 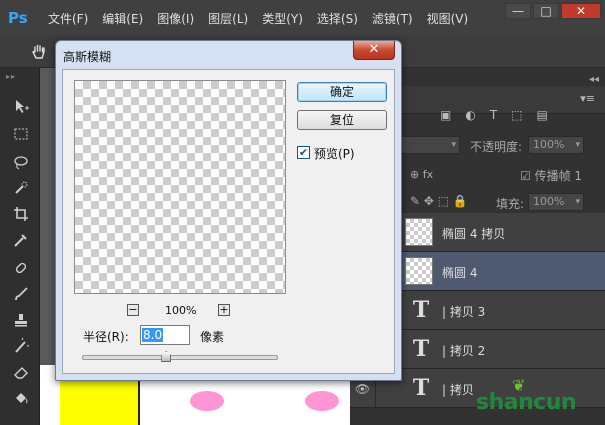 What do you see at coordinates (106, 337) in the screenshot?
I see `radius-label: 半径(R):` at bounding box center [106, 337].